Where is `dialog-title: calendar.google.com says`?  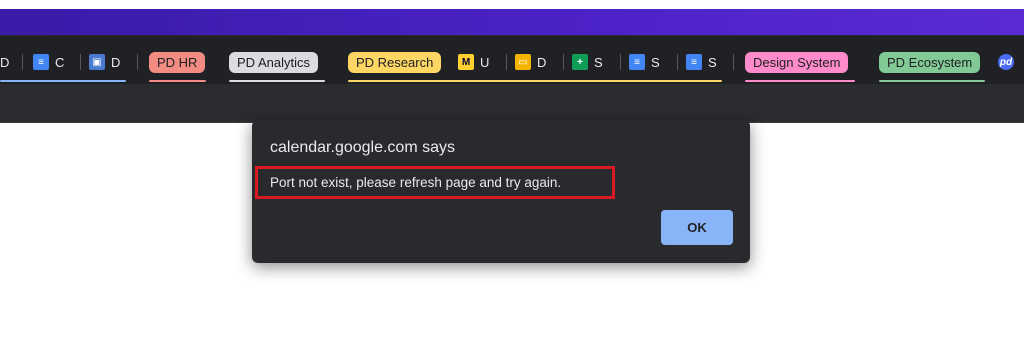 dialog-title: calendar.google.com says is located at coordinates (362, 147).